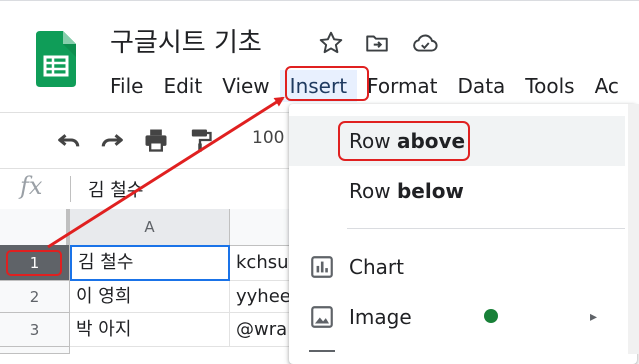 The image size is (639, 364). Describe the element at coordinates (376, 267) in the screenshot. I see `chart-label: Chart` at that location.